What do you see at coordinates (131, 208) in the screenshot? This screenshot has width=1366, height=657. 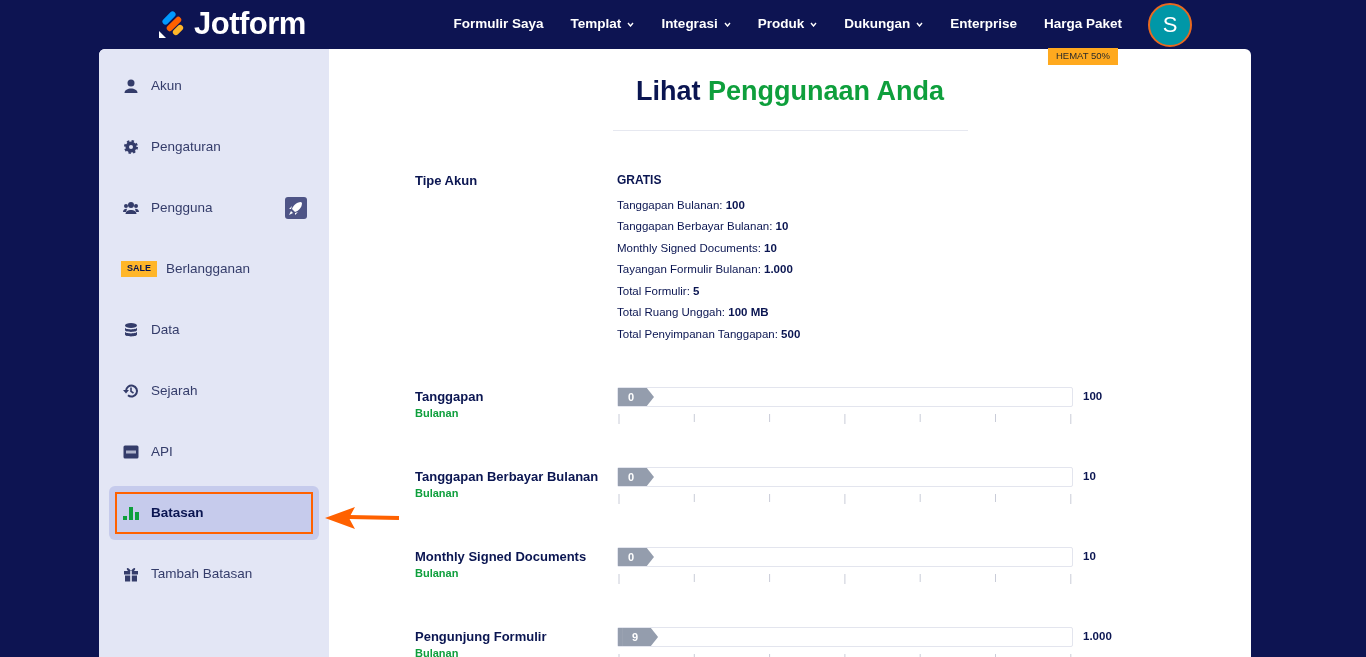 I see `users-icon` at bounding box center [131, 208].